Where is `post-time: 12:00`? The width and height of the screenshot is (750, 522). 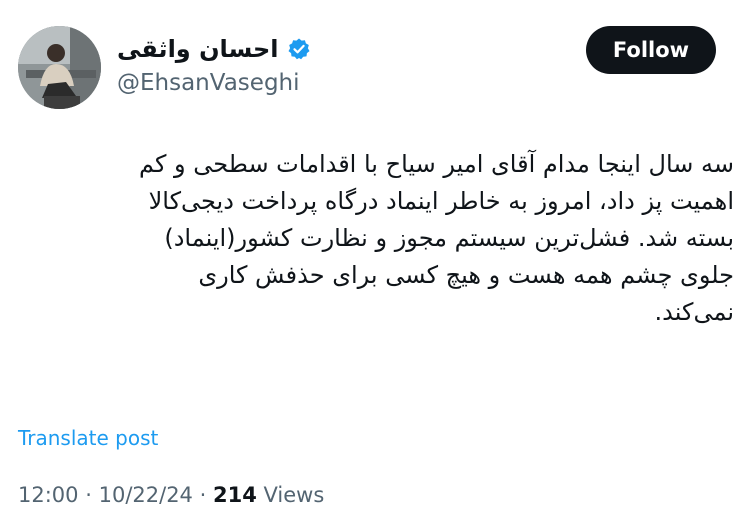
post-time: 12:00 is located at coordinates (48, 495).